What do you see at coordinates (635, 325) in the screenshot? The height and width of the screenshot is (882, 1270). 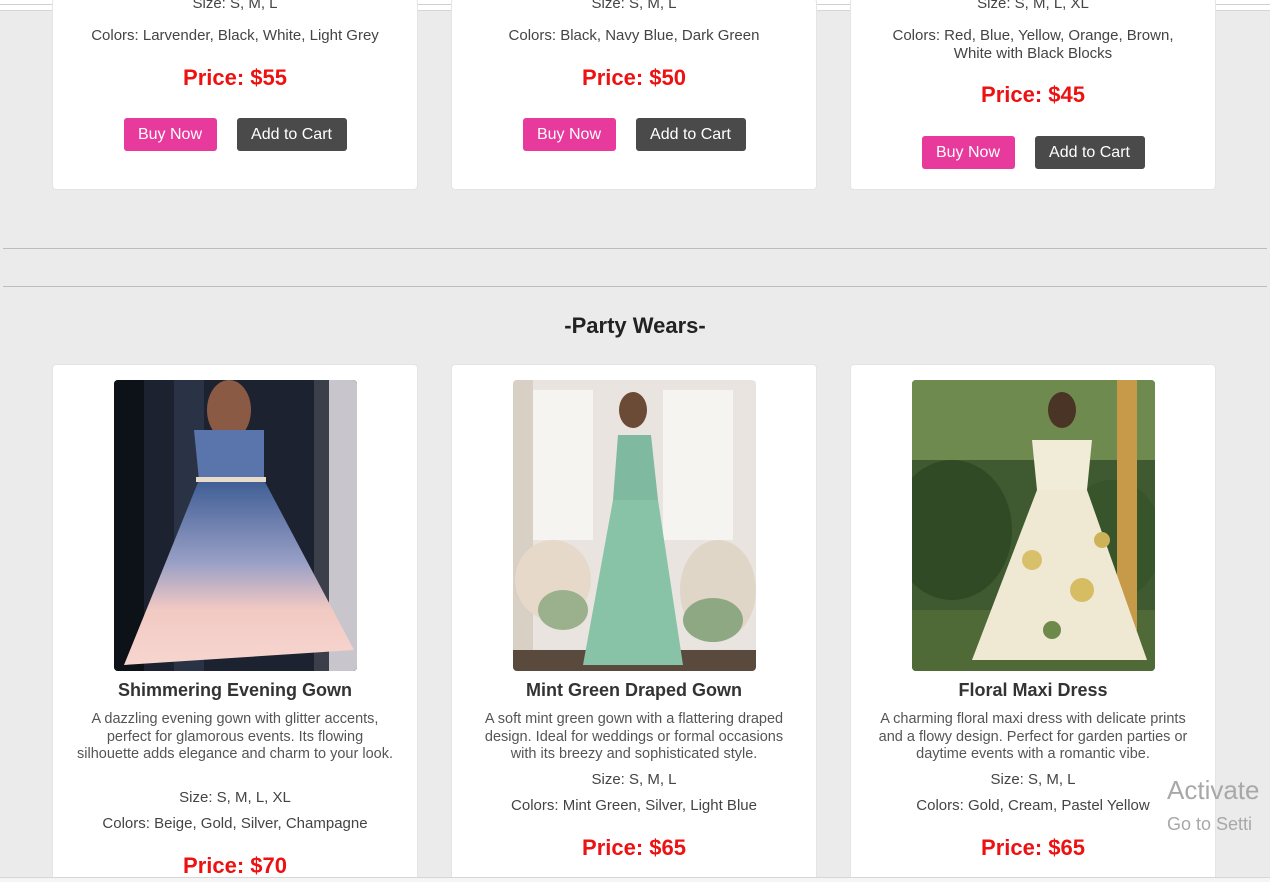 I see `section-title: -Party Wears-` at bounding box center [635, 325].